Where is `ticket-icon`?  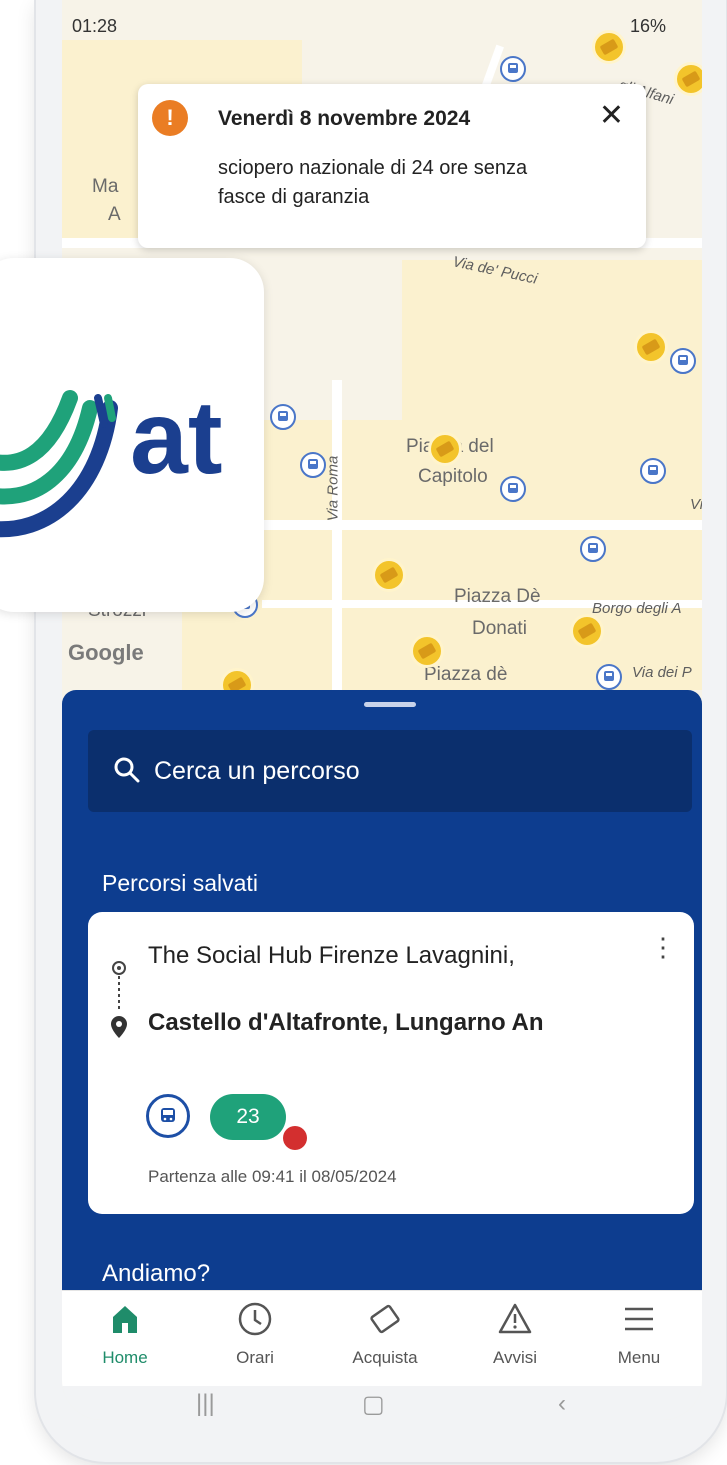 ticket-icon is located at coordinates (385, 1319).